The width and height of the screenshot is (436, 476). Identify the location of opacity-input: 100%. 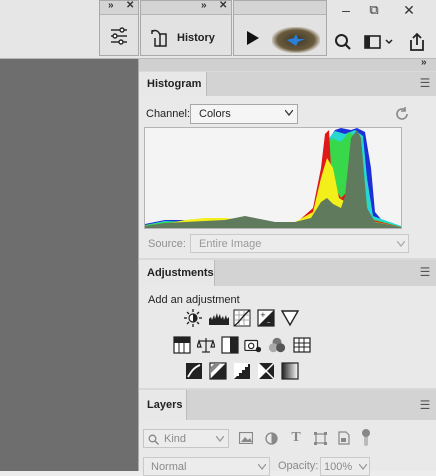
(345, 466).